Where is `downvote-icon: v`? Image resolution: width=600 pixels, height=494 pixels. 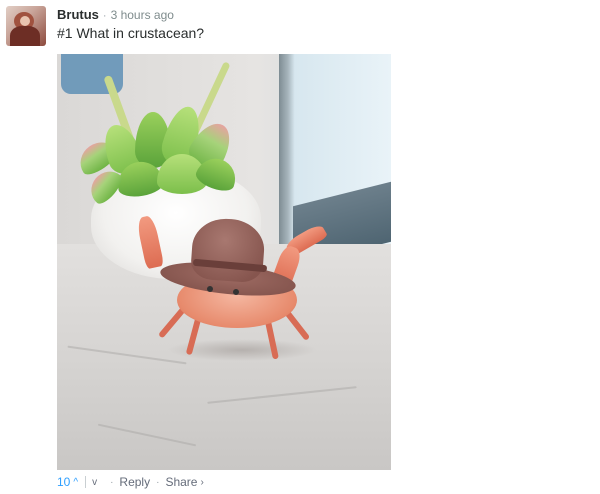
downvote-icon: v is located at coordinates (94, 482).